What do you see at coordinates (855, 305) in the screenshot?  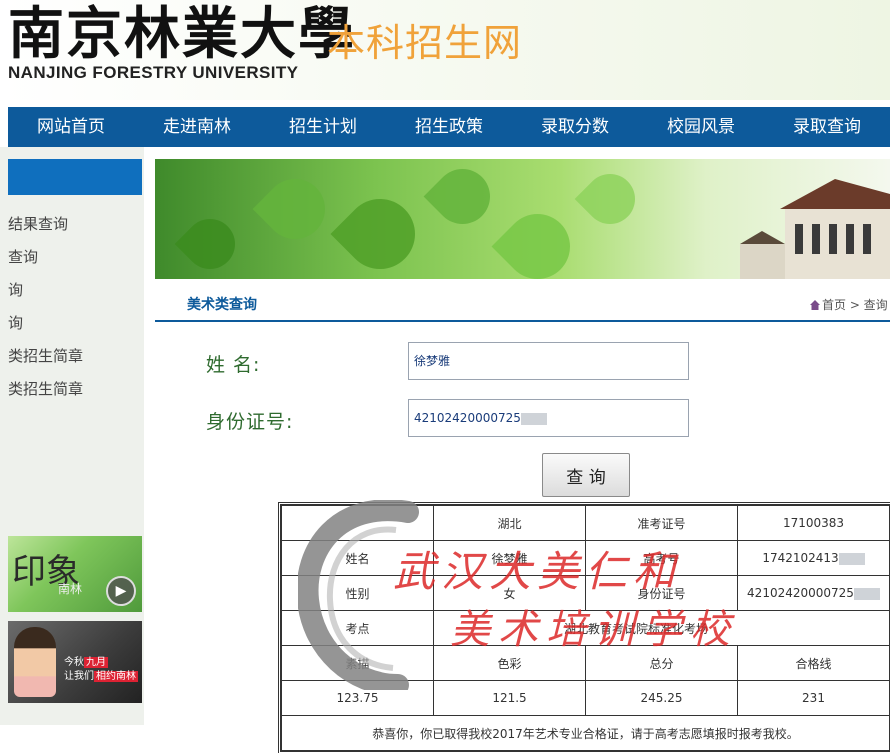 I see `breadcrumb-text: 首页 > 查询` at bounding box center [855, 305].